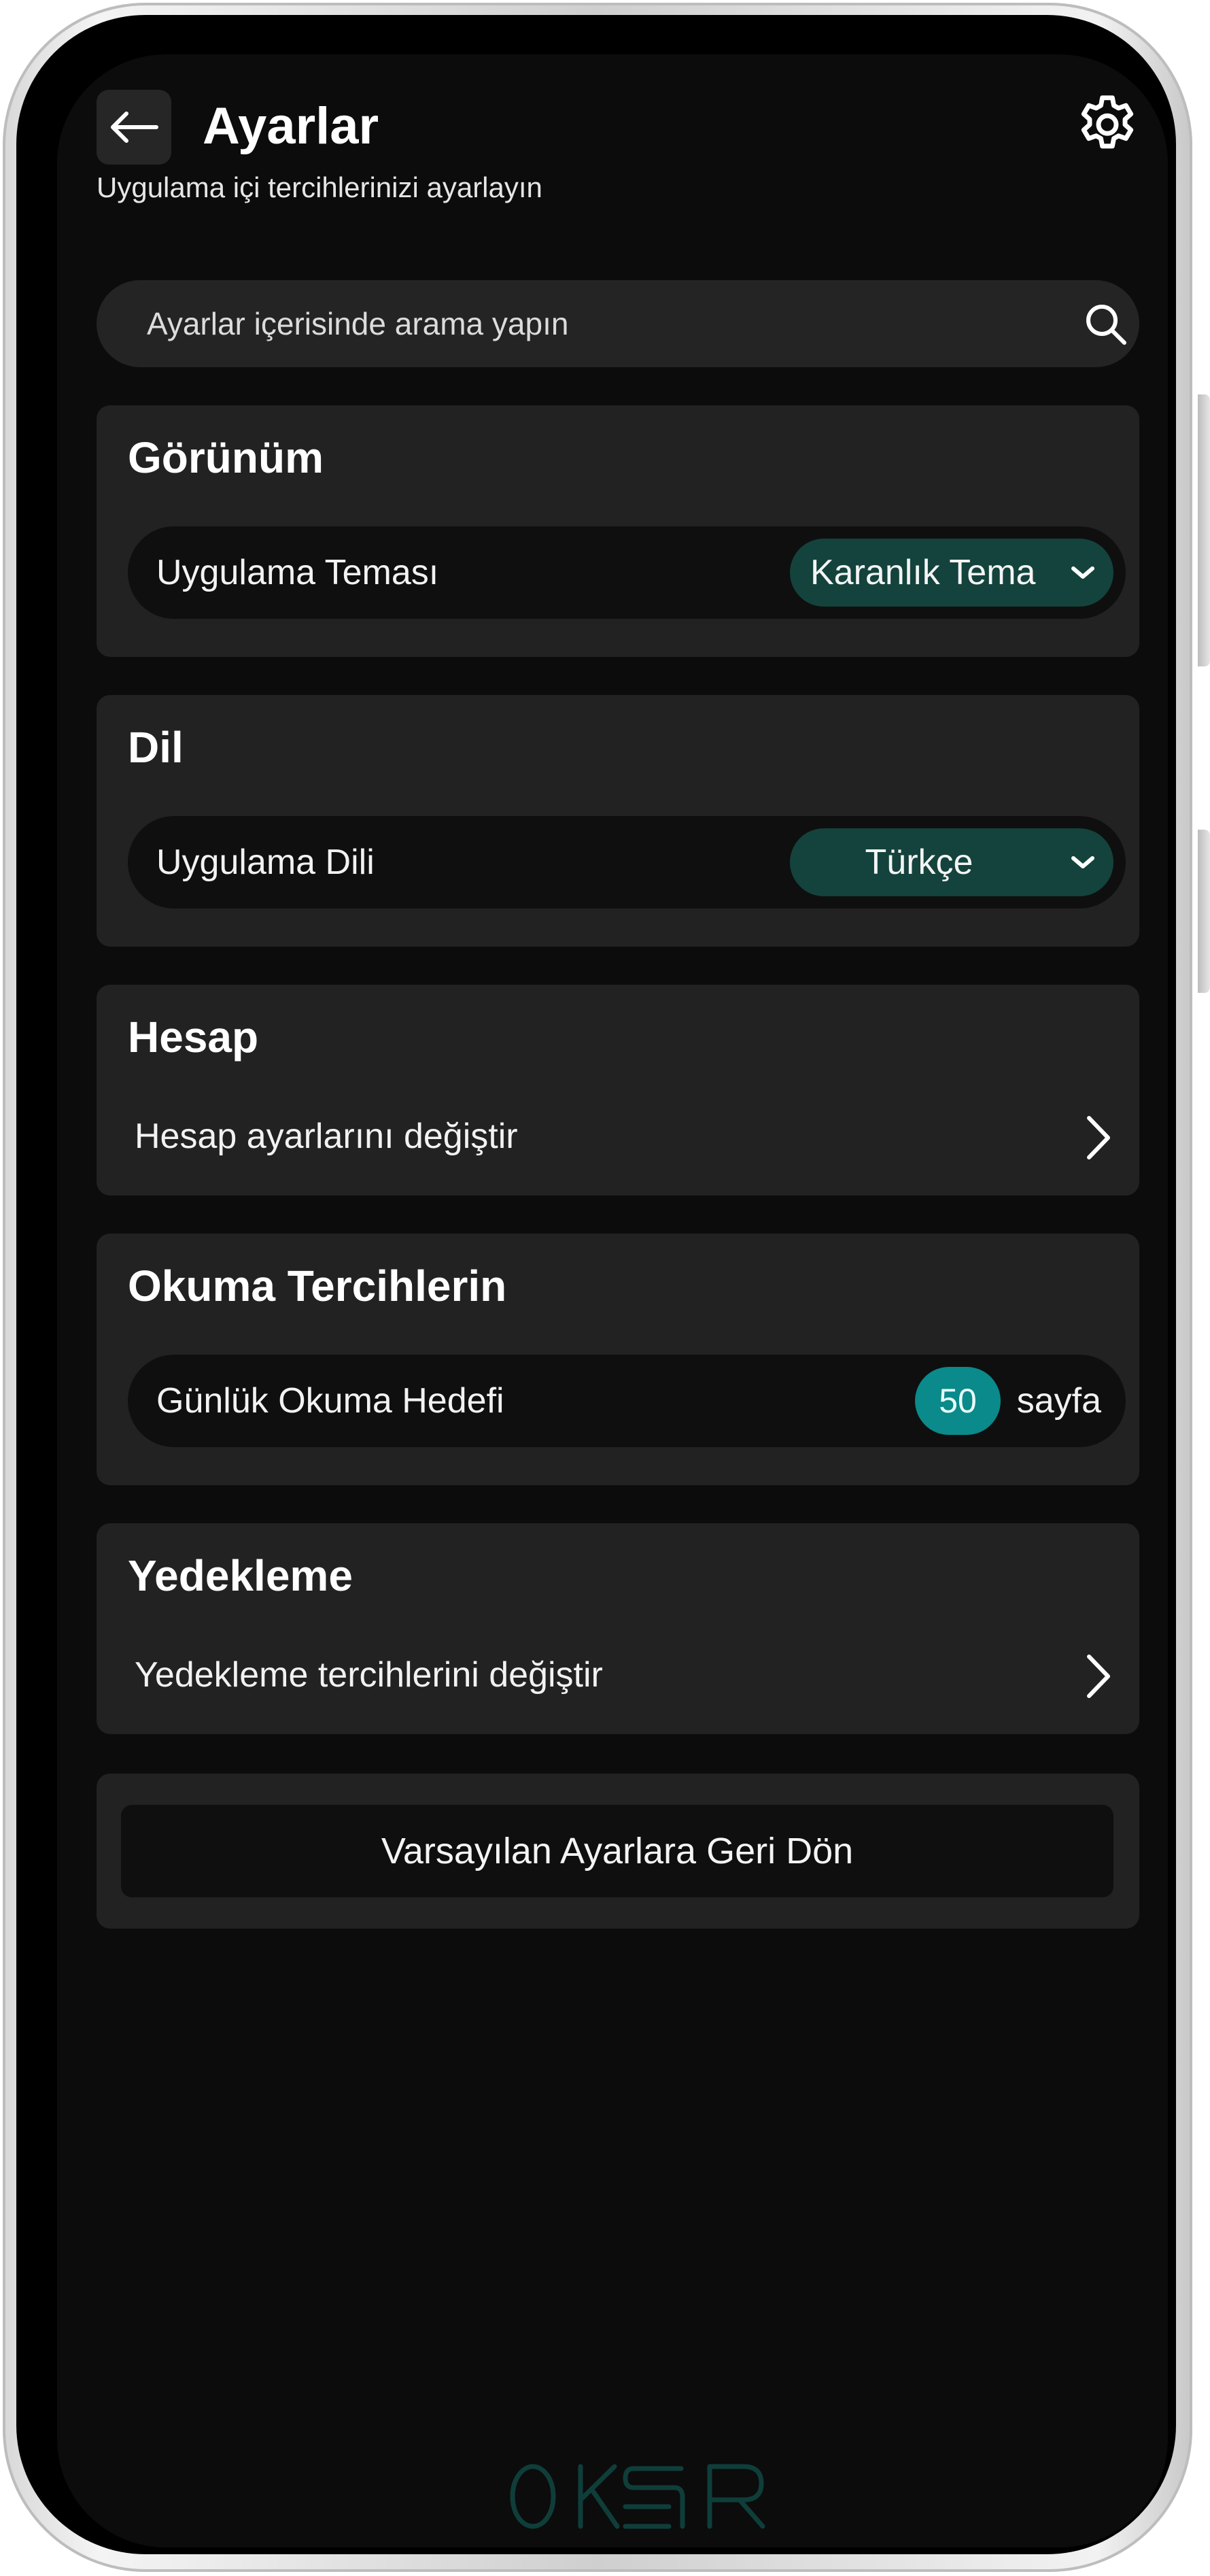  Describe the element at coordinates (624, 1136) in the screenshot. I see `account-settings-link: Hesap ayarlarını değiştir` at that location.